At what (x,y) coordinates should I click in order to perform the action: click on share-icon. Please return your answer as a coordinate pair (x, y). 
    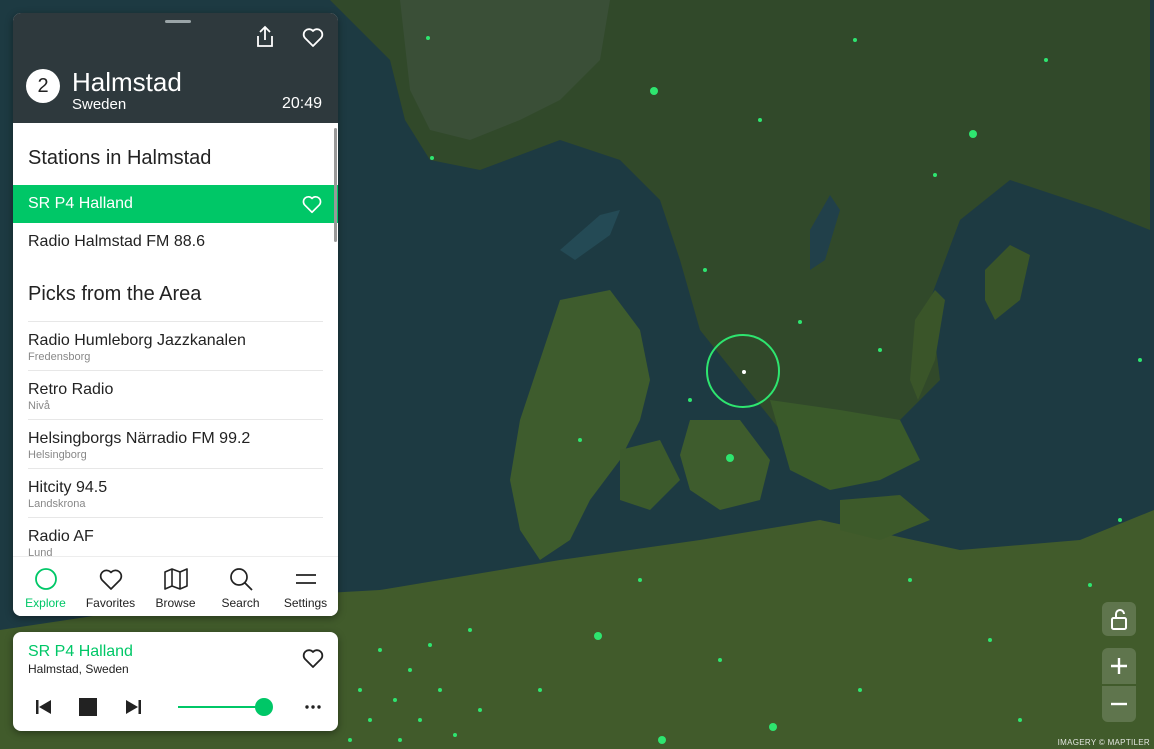
    Looking at the image, I should click on (265, 36).